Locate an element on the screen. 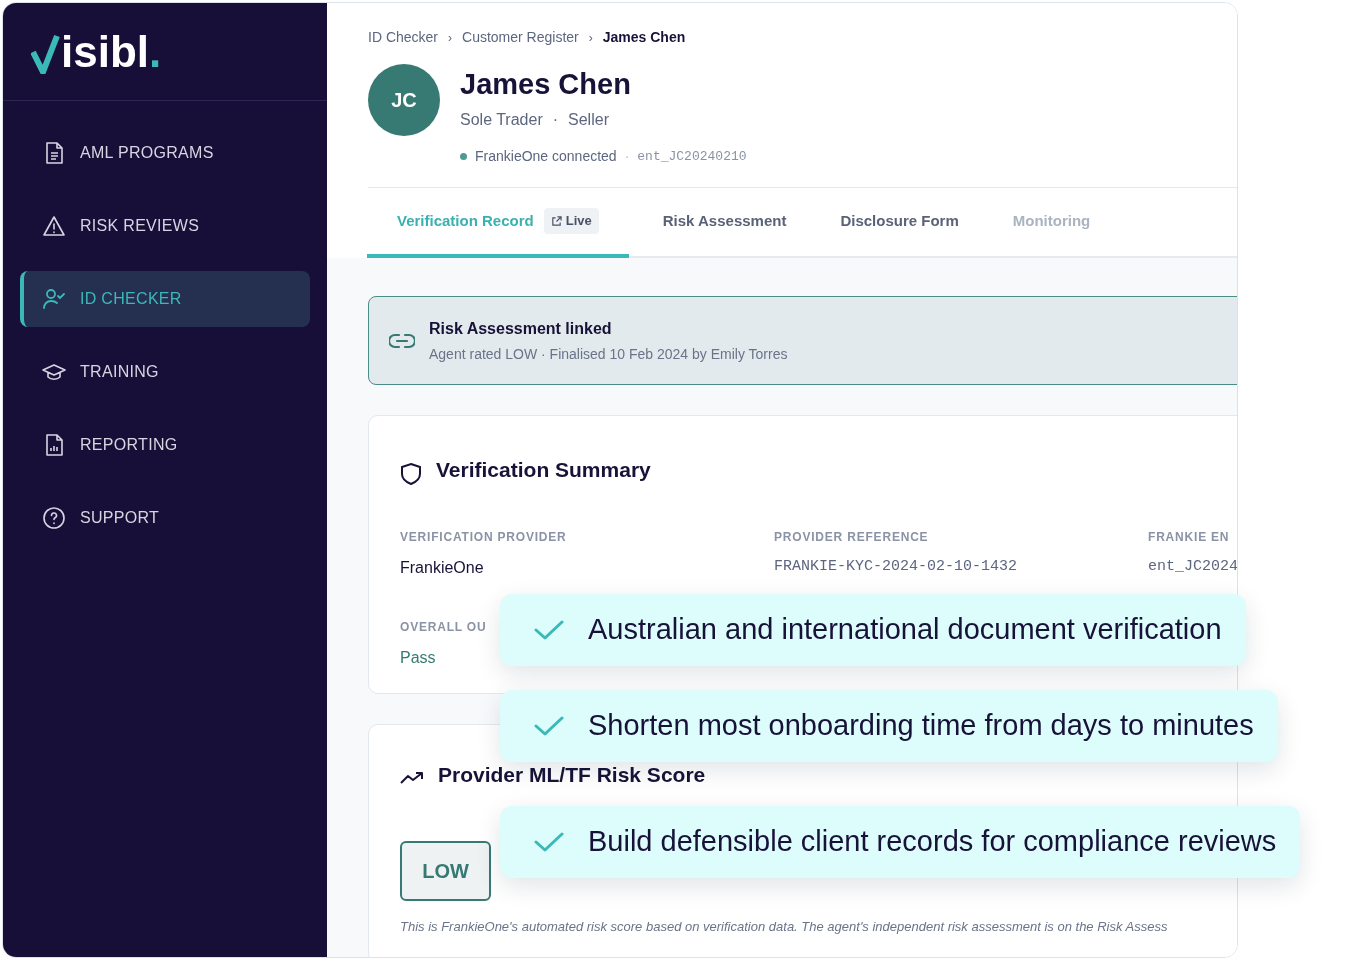 This screenshot has height=960, width=1360. feature-callout: Build defensible client records for compliance reviews is located at coordinates (900, 842).